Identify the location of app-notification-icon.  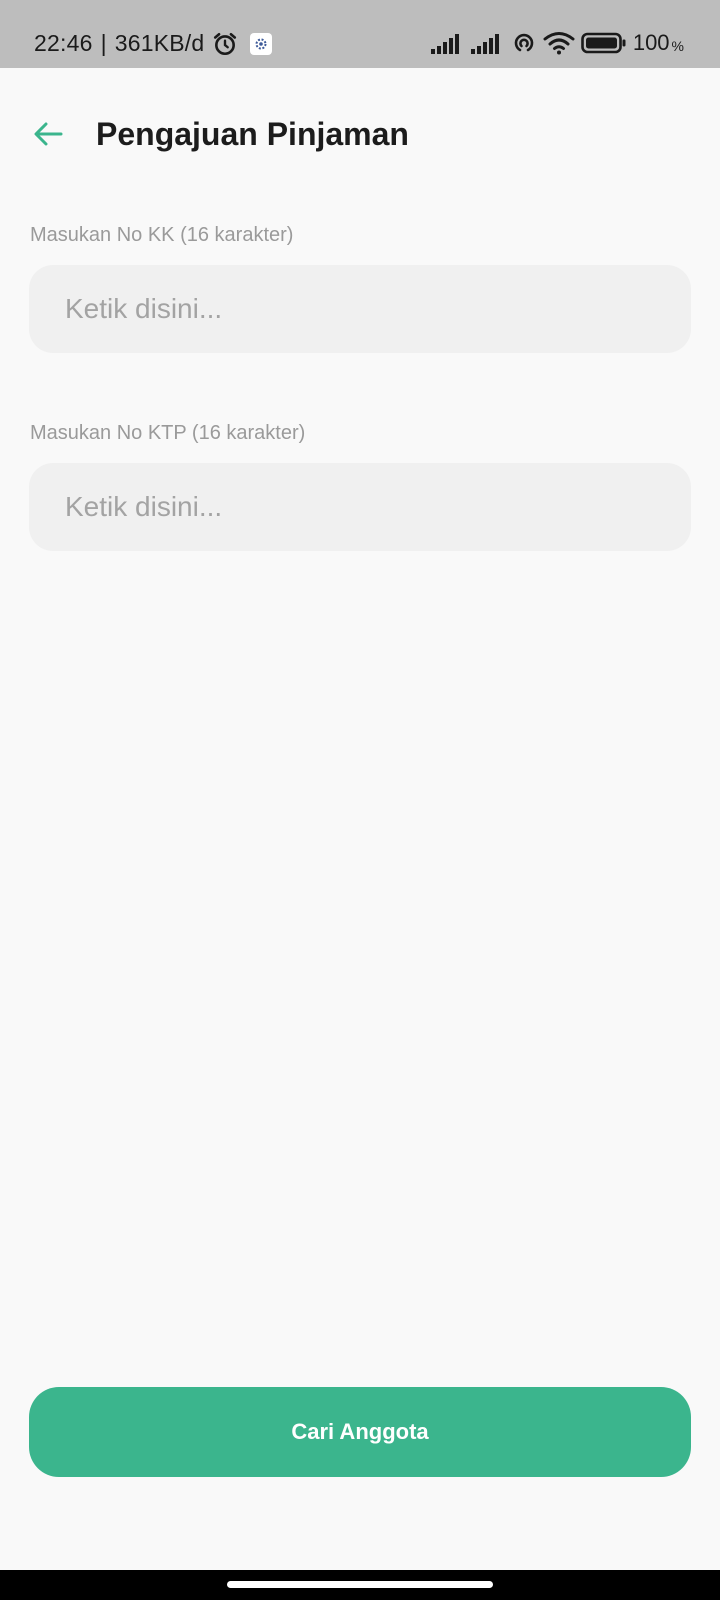
(261, 43).